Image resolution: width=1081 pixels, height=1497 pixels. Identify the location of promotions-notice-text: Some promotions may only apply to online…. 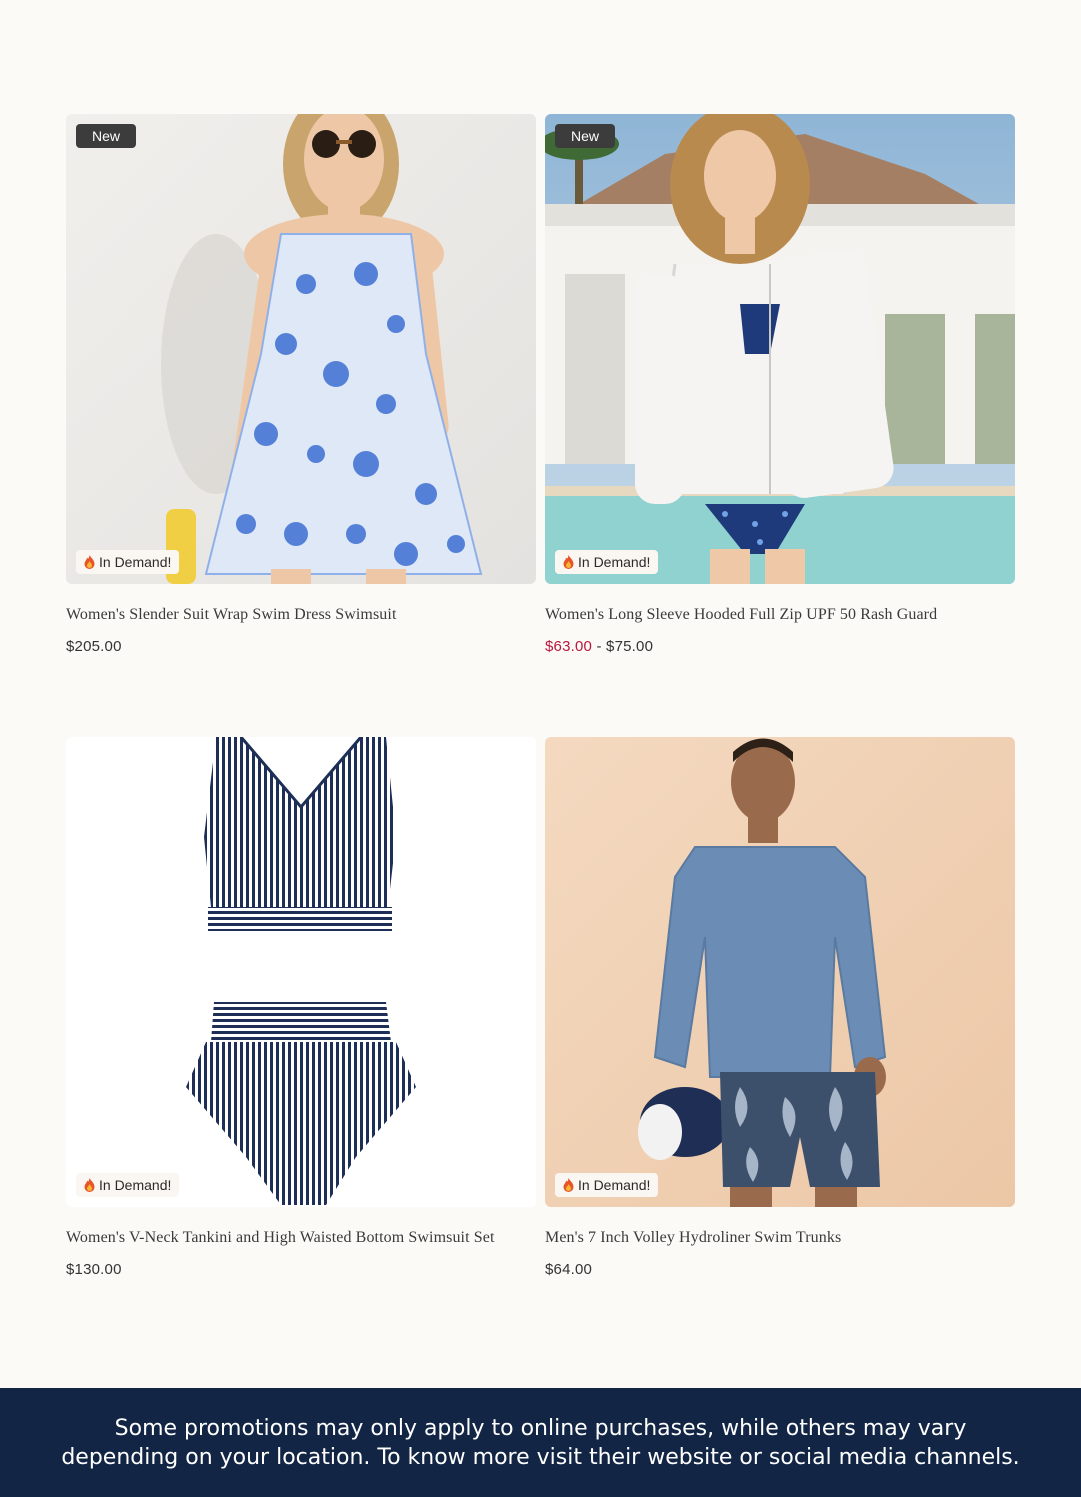
(540, 1442).